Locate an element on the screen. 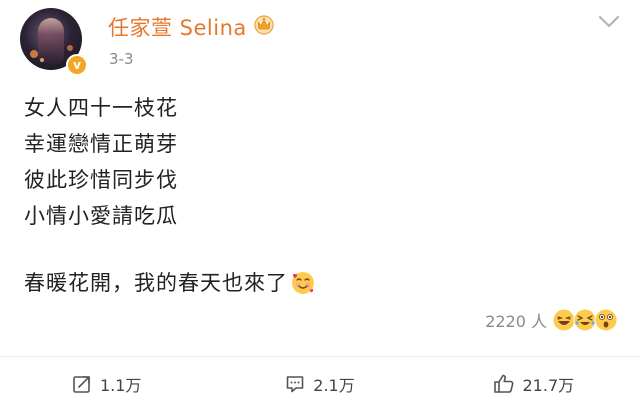 This screenshot has width=640, height=410. share-button: 1.1万 is located at coordinates (106, 384).